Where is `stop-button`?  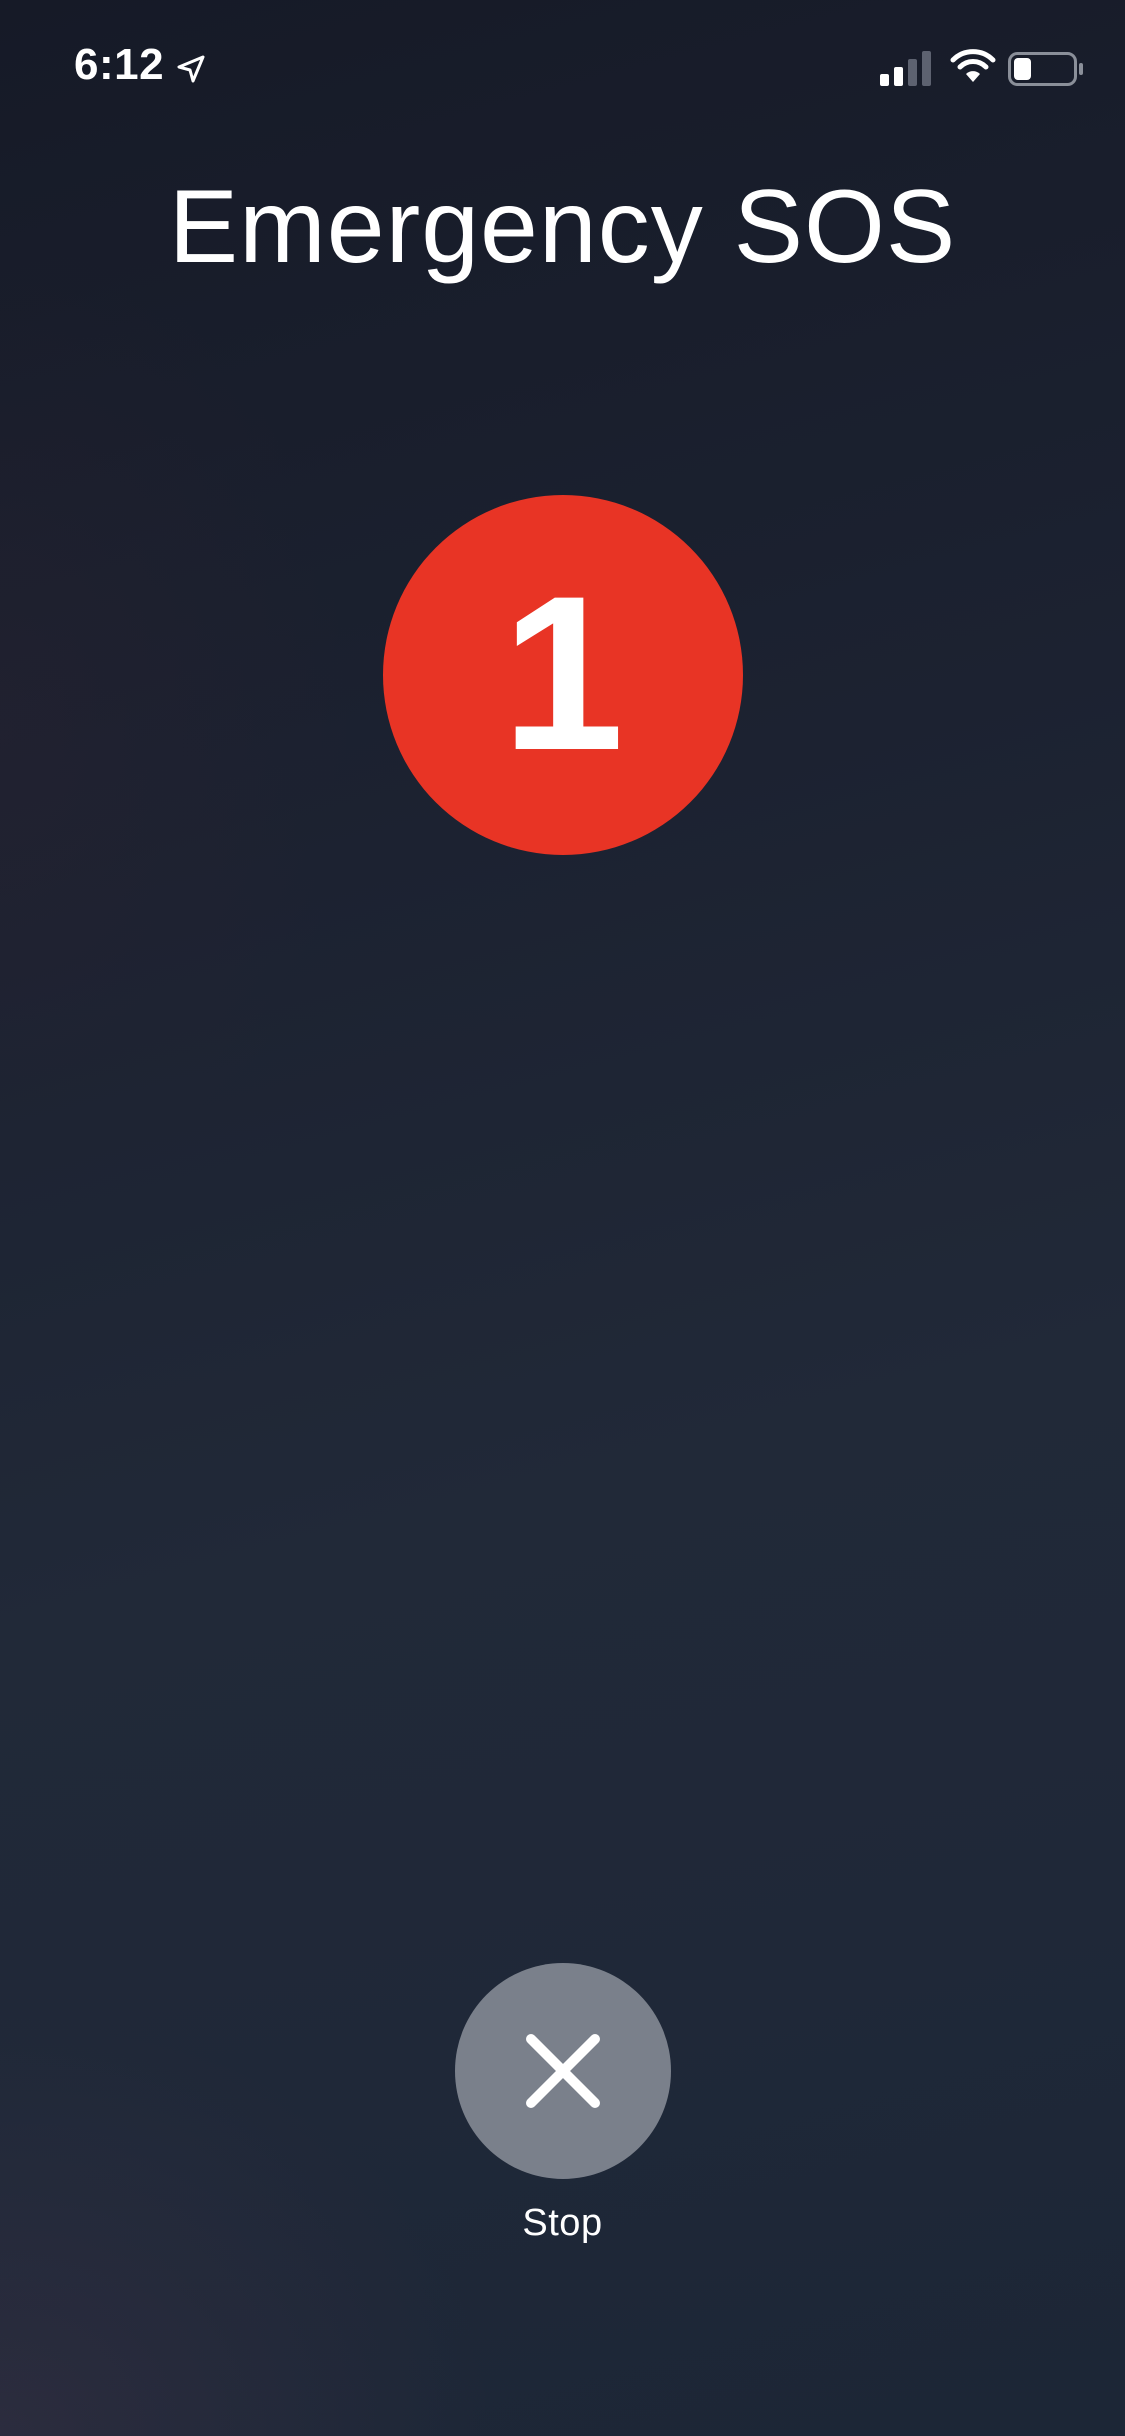
stop-button is located at coordinates (563, 2071).